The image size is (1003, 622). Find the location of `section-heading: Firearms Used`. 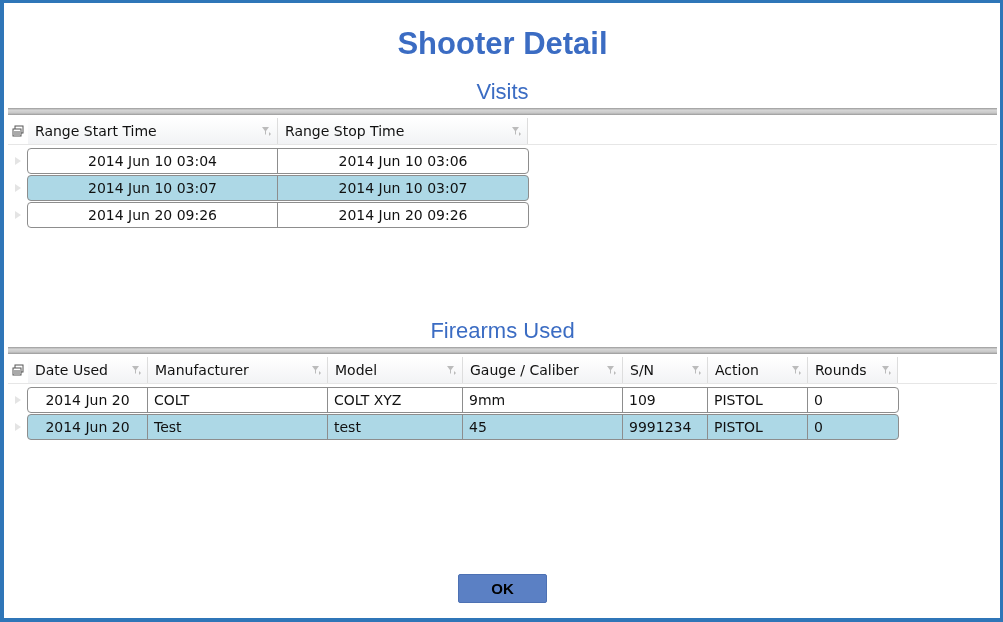

section-heading: Firearms Used is located at coordinates (502, 331).